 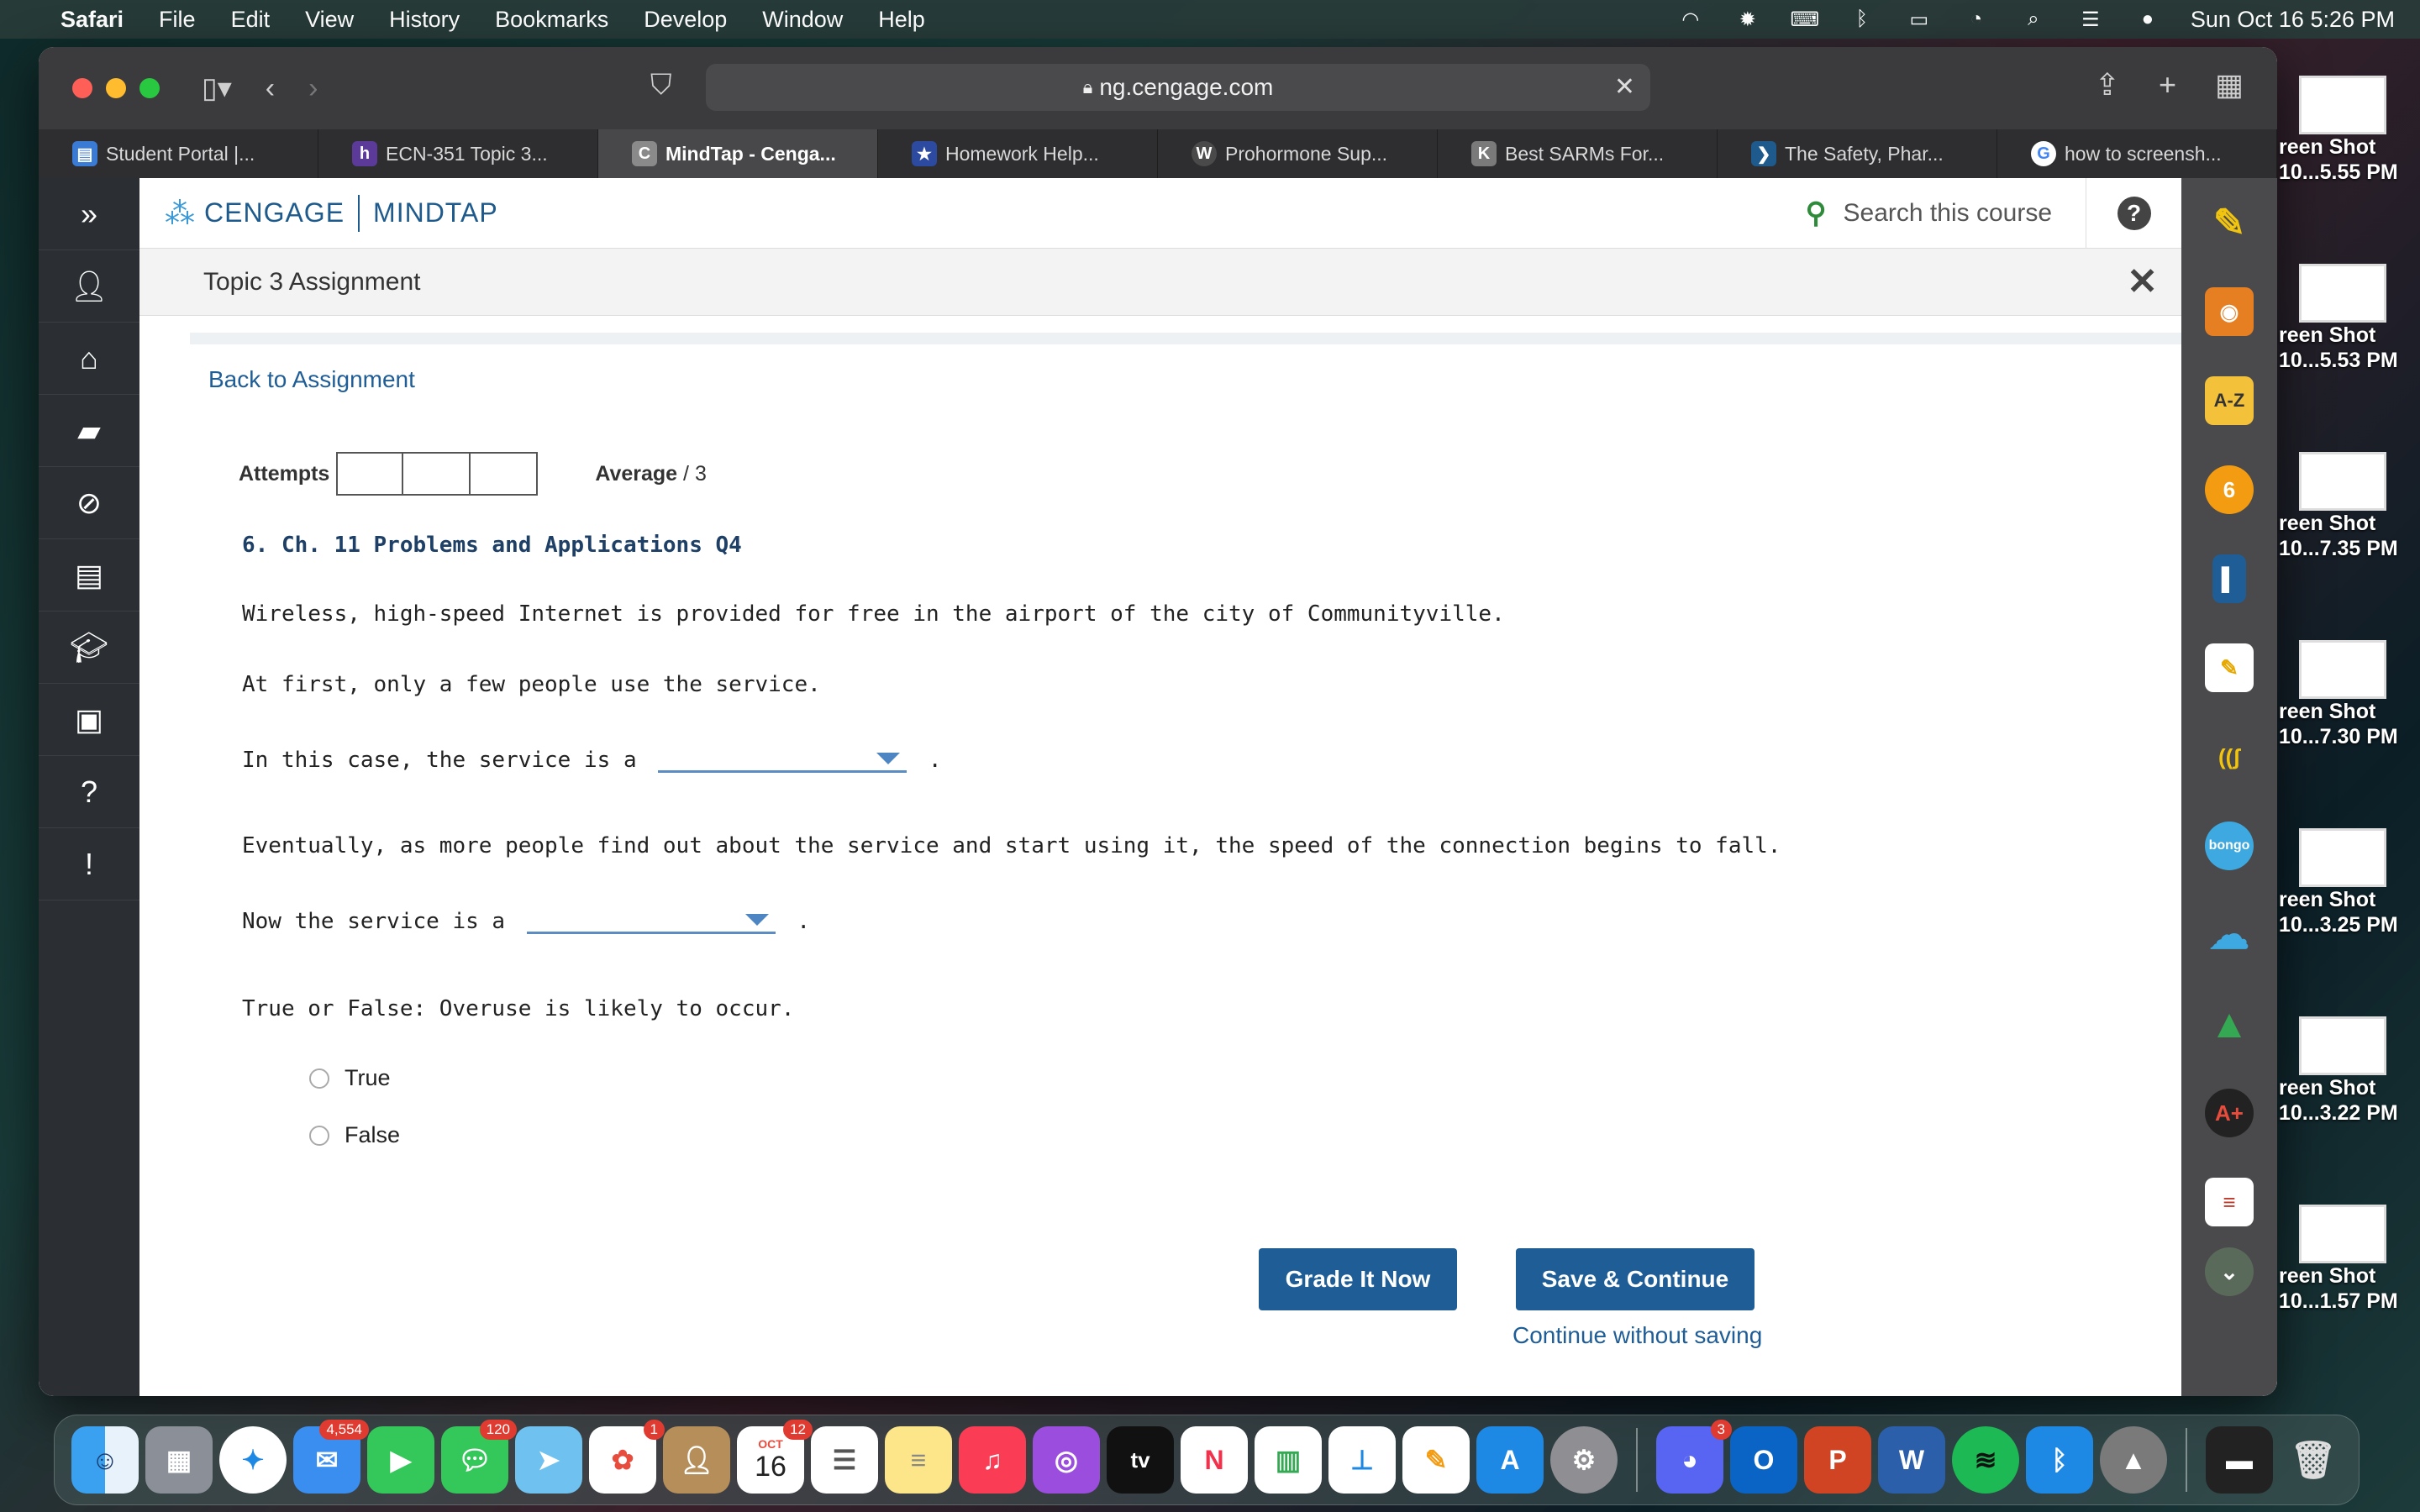 What do you see at coordinates (2133, 1460) in the screenshot?
I see `mountain-icon: ▲` at bounding box center [2133, 1460].